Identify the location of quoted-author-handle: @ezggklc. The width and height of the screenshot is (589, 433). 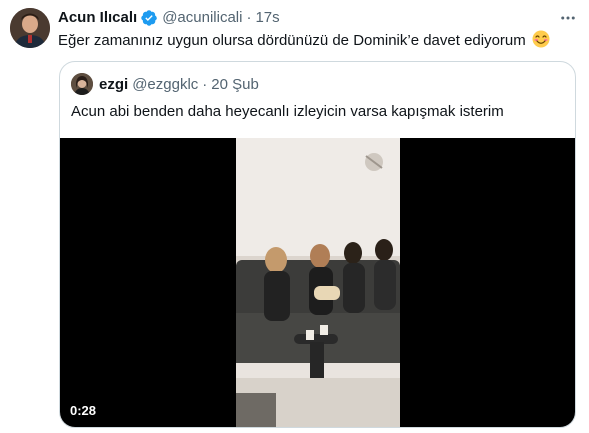
(165, 84).